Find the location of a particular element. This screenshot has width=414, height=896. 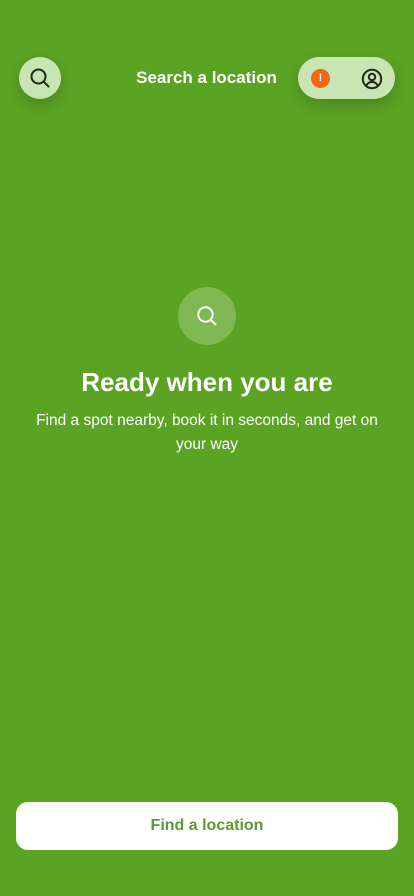

account-button is located at coordinates (372, 79).